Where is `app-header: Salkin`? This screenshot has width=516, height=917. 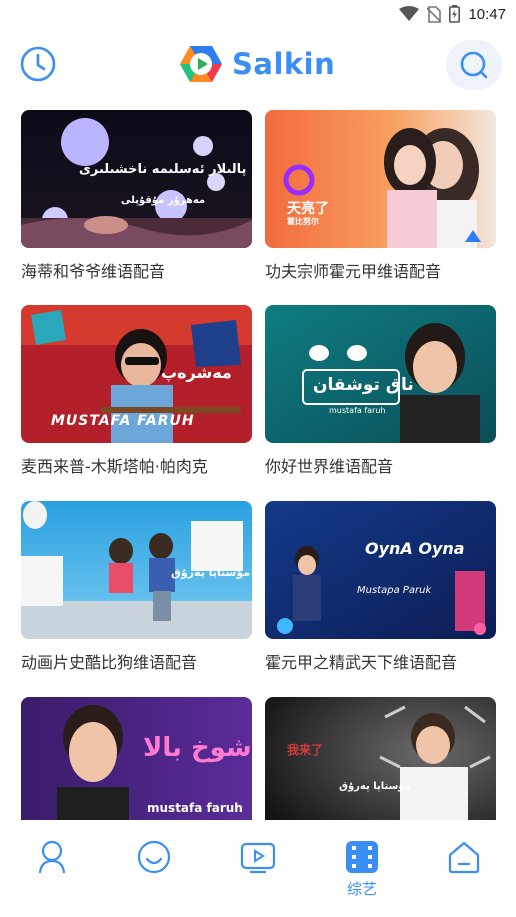 app-header: Salkin is located at coordinates (258, 66).